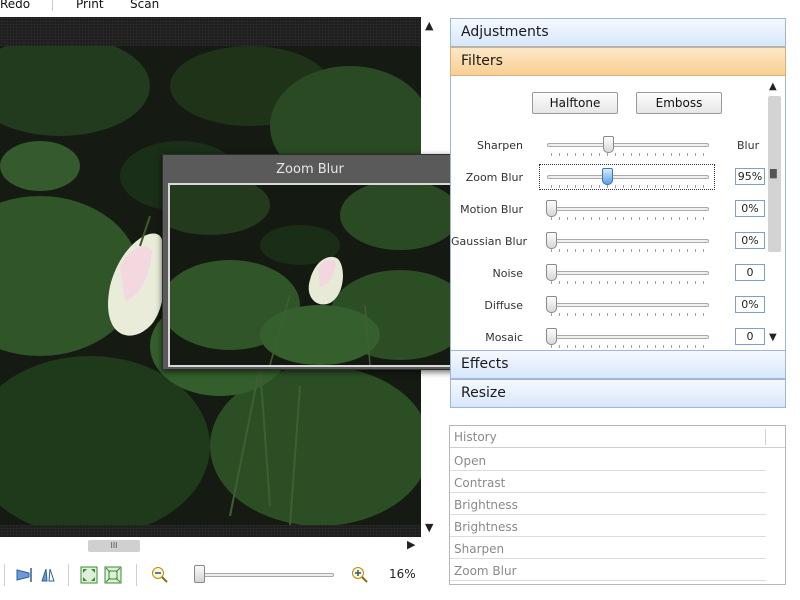  What do you see at coordinates (679, 103) in the screenshot?
I see `emboss-button: Emboss` at bounding box center [679, 103].